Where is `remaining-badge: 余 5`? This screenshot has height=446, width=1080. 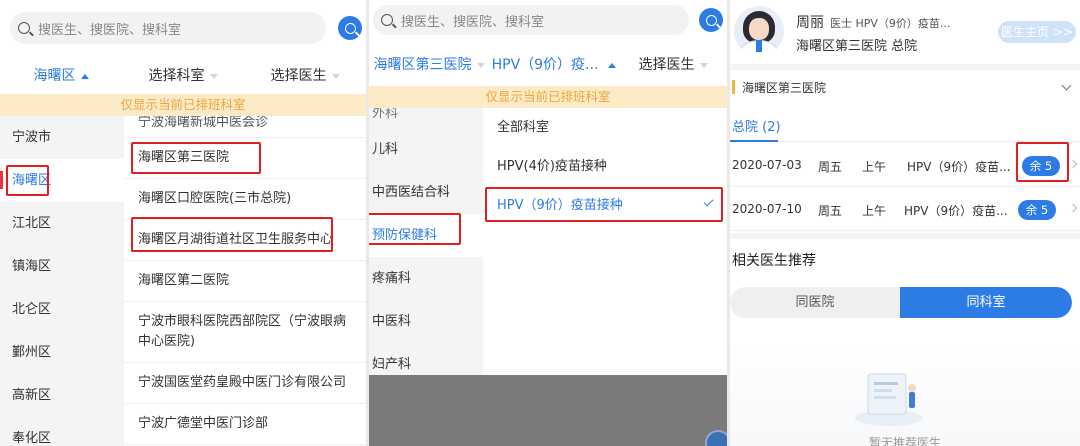
remaining-badge: 余 5 is located at coordinates (1037, 210).